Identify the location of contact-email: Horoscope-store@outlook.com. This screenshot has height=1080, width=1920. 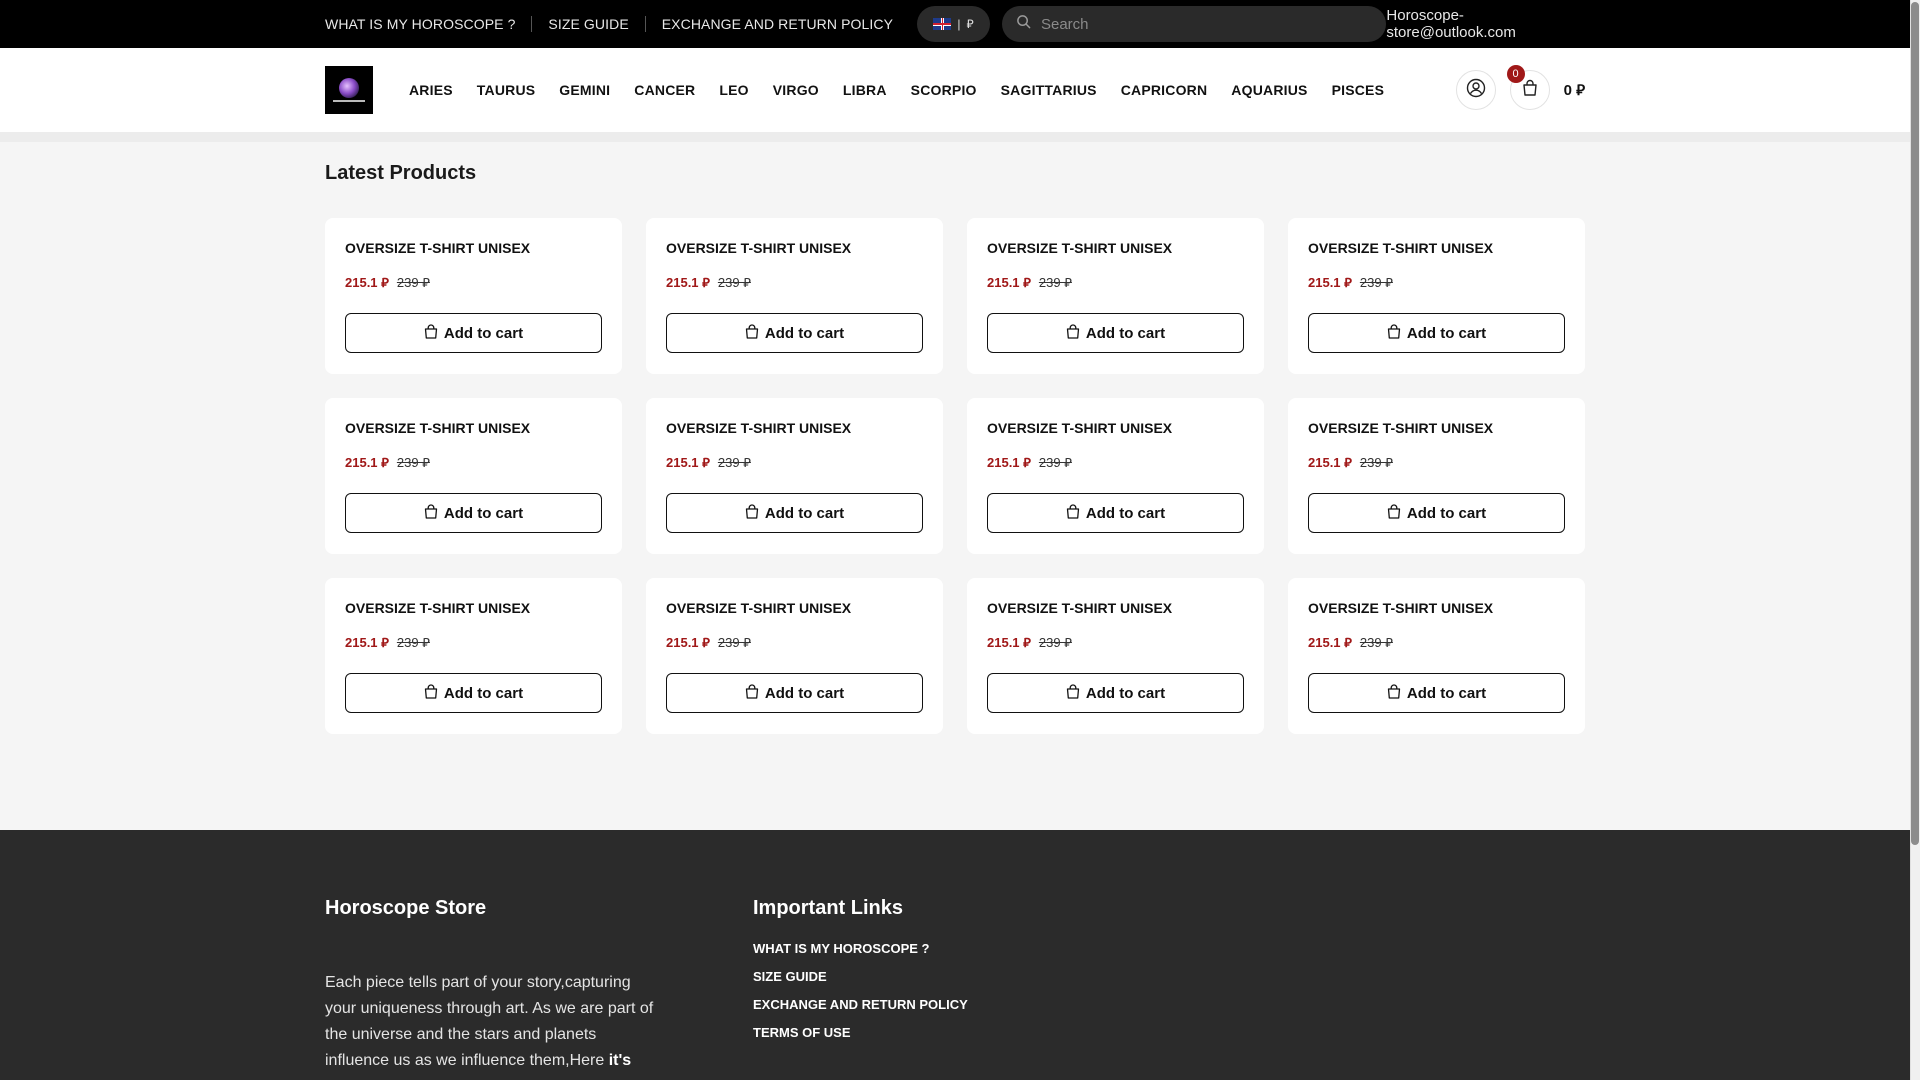
(1485, 24).